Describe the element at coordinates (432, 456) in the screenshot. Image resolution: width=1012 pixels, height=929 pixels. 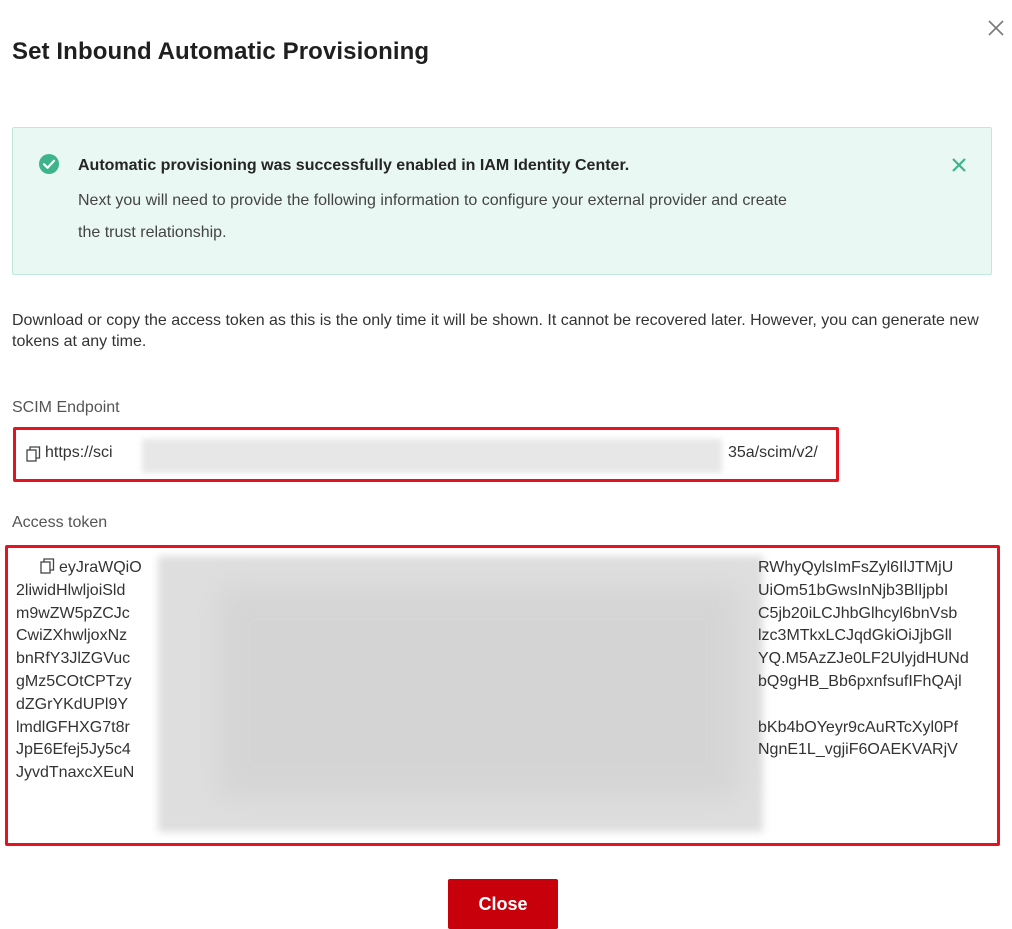
I see `redacted-region` at that location.